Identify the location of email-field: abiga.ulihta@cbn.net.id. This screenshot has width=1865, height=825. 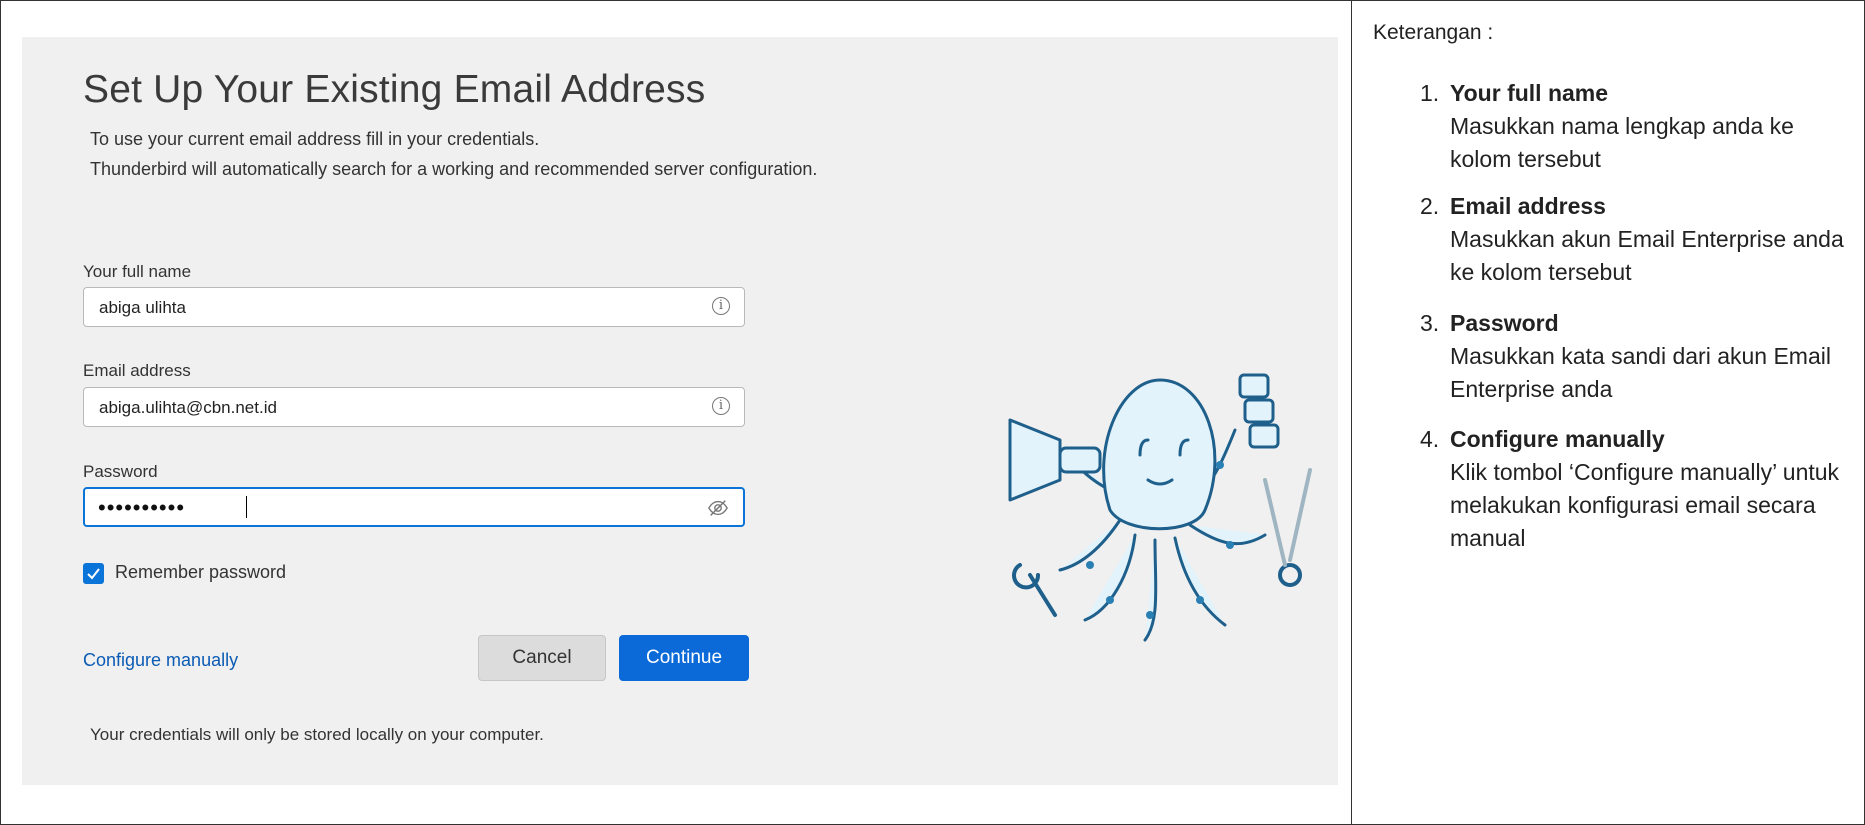
(414, 407).